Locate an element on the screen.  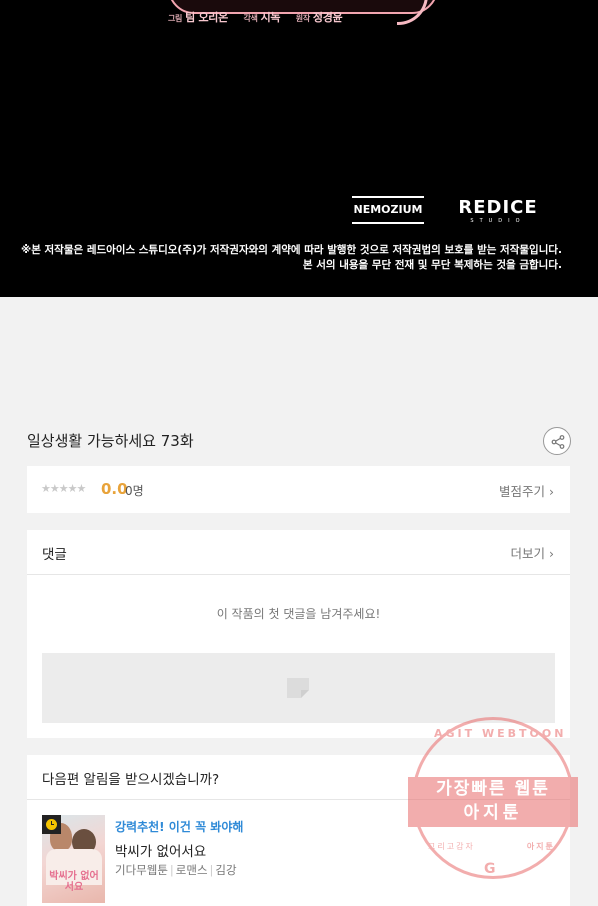
rating-stars: ★★★★★ is located at coordinates (63, 488).